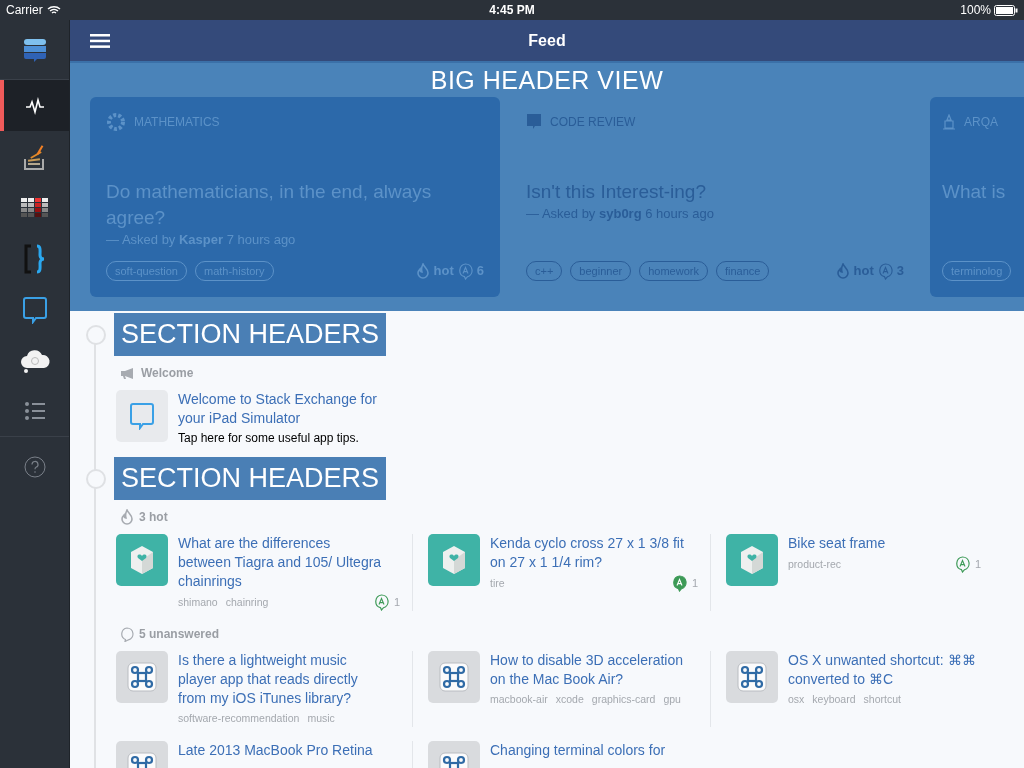 The width and height of the screenshot is (1024, 768). Describe the element at coordinates (890, 670) in the screenshot. I see `question-title: OS X unwanted shortcut: ⌘⌘ converted to ⌘C` at that location.